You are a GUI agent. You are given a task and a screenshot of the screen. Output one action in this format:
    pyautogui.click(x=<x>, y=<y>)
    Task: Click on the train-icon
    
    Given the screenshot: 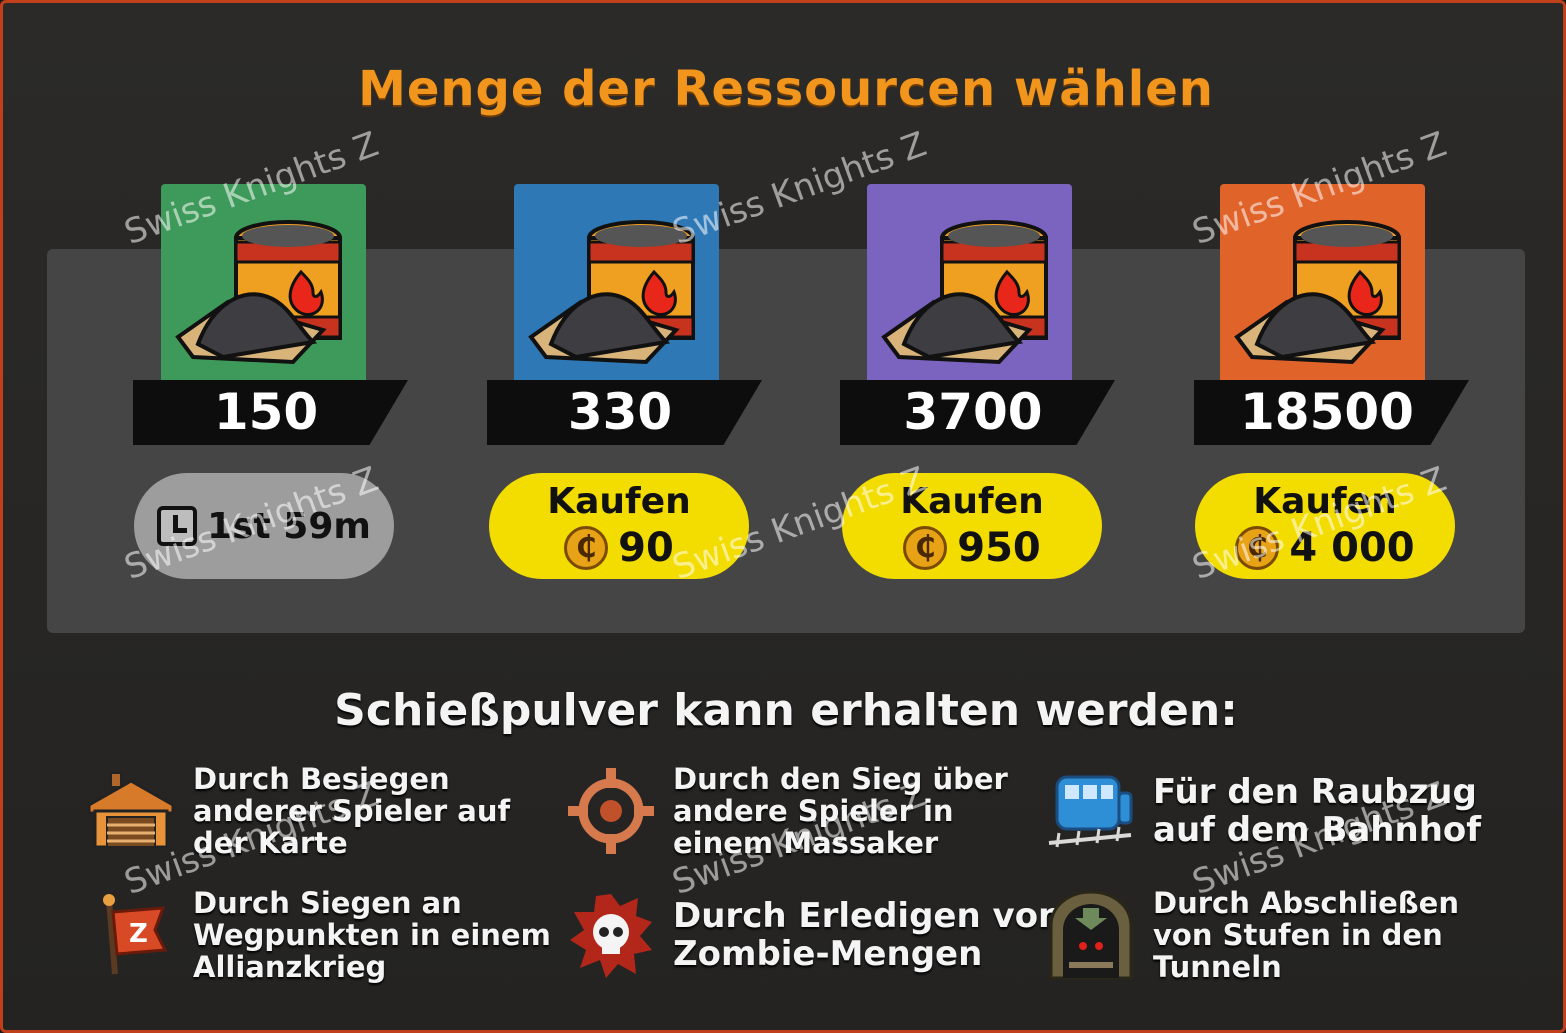 What is the action you would take?
    pyautogui.click(x=1091, y=811)
    